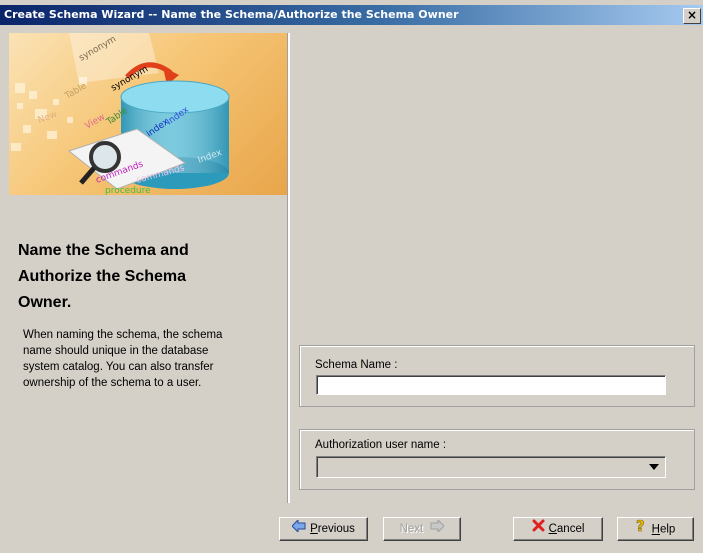 The height and width of the screenshot is (553, 703). I want to click on help-question-icon: ?, so click(641, 529).